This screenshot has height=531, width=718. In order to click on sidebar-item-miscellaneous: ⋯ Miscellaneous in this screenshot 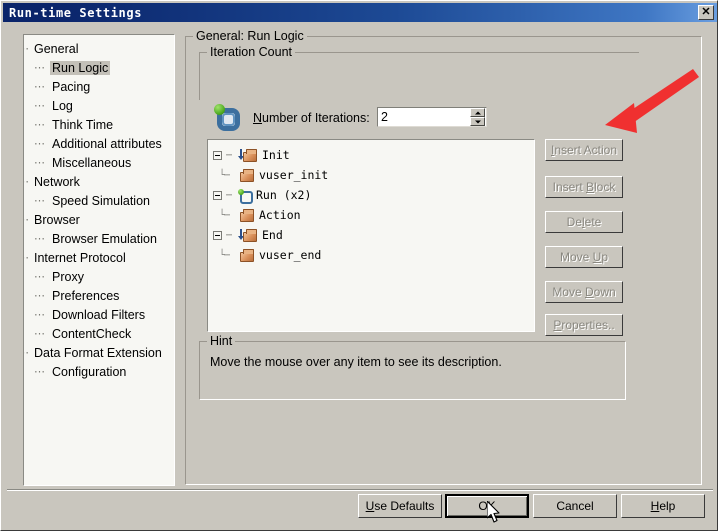, I will do `click(101, 162)`.